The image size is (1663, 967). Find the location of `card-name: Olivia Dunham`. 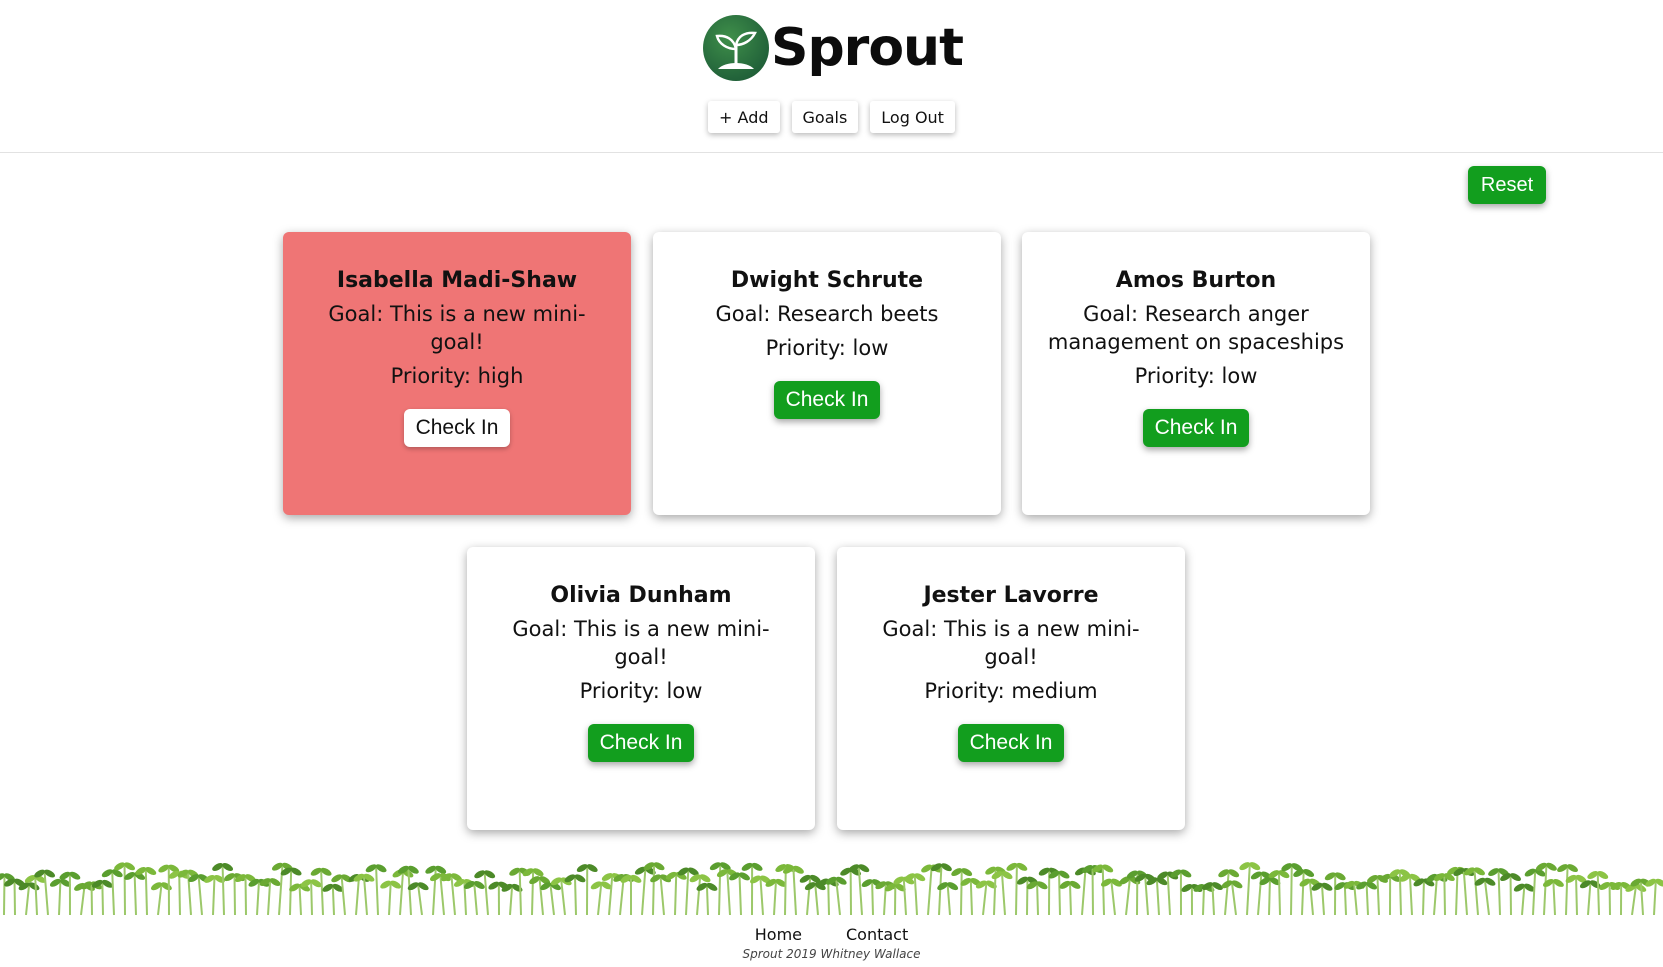

card-name: Olivia Dunham is located at coordinates (641, 595).